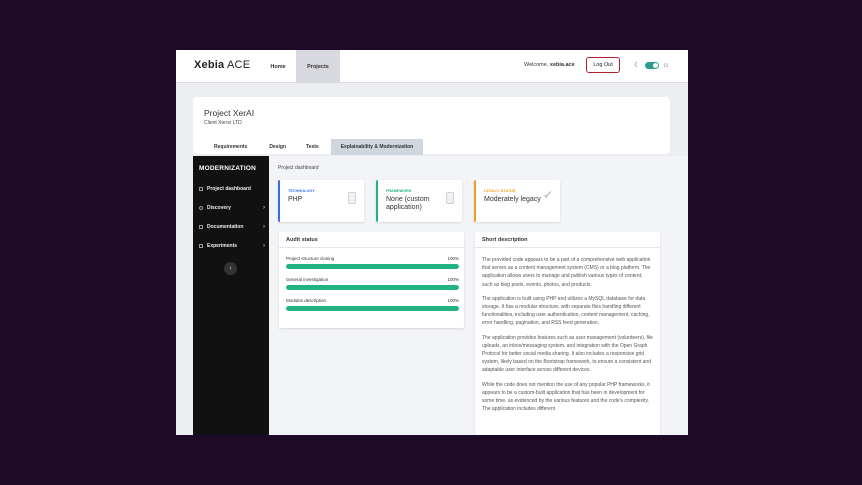 Image resolution: width=862 pixels, height=485 pixels. I want to click on sidebar-item-experiments: Experiments ›, so click(232, 246).